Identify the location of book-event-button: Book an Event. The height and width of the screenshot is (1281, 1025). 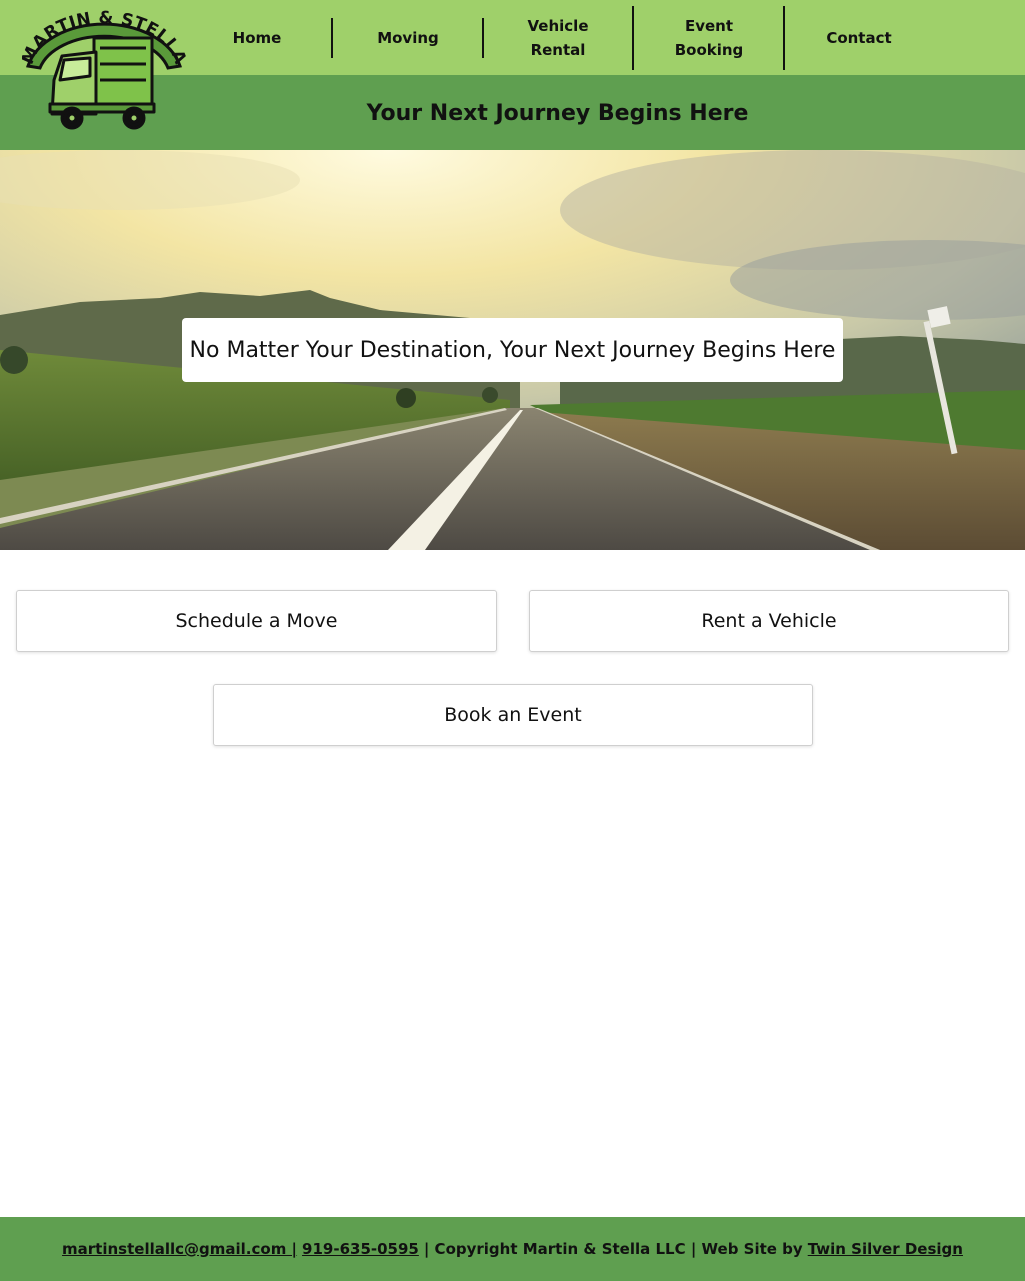
(513, 715).